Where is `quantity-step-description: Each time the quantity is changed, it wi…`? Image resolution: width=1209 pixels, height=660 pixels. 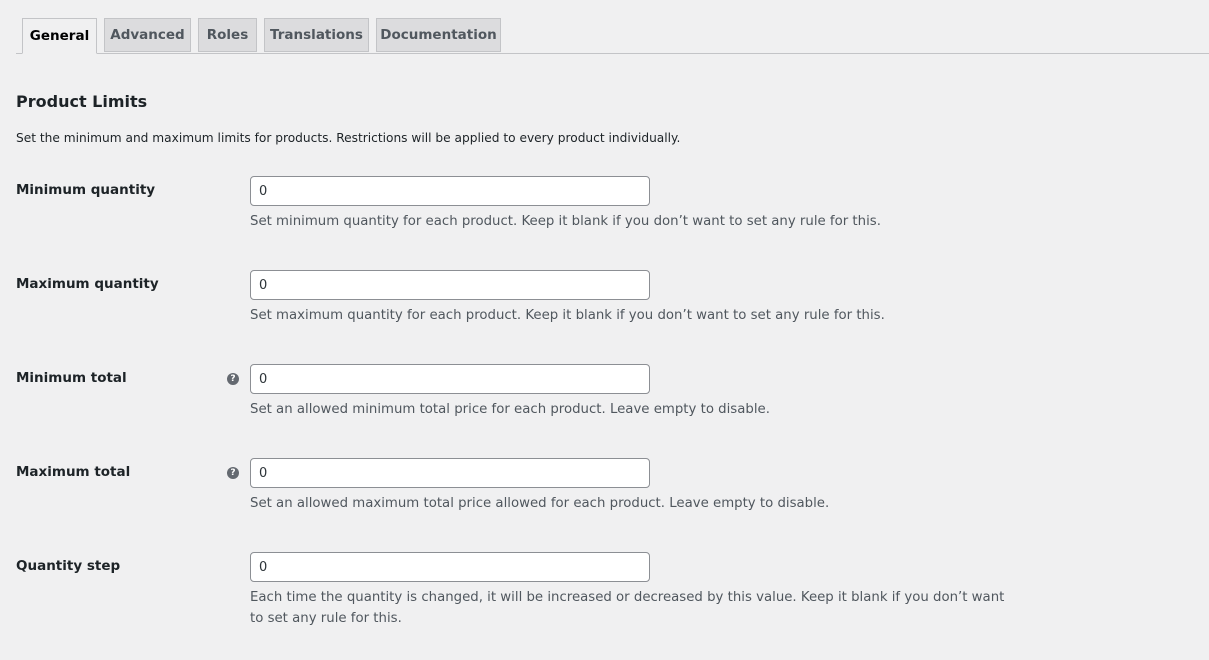
quantity-step-description: Each time the quantity is changed, it wi… is located at coordinates (627, 608).